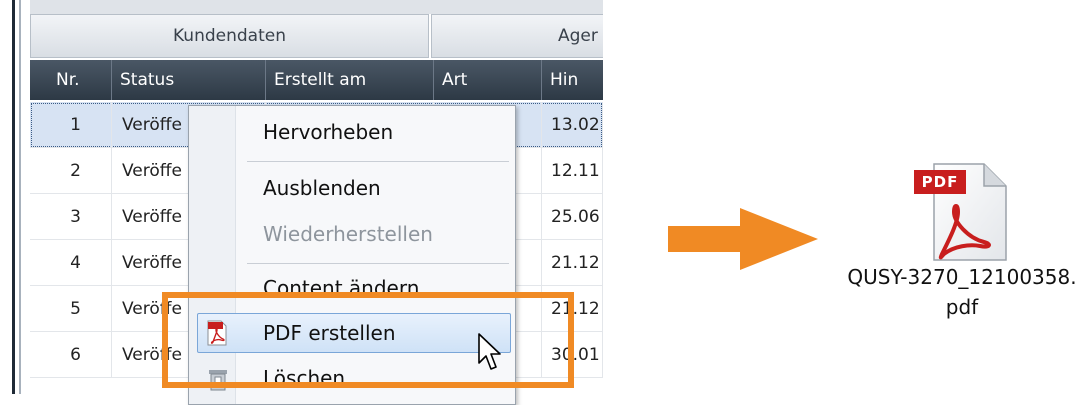  Describe the element at coordinates (71, 309) in the screenshot. I see `cell-nr: 5` at that location.